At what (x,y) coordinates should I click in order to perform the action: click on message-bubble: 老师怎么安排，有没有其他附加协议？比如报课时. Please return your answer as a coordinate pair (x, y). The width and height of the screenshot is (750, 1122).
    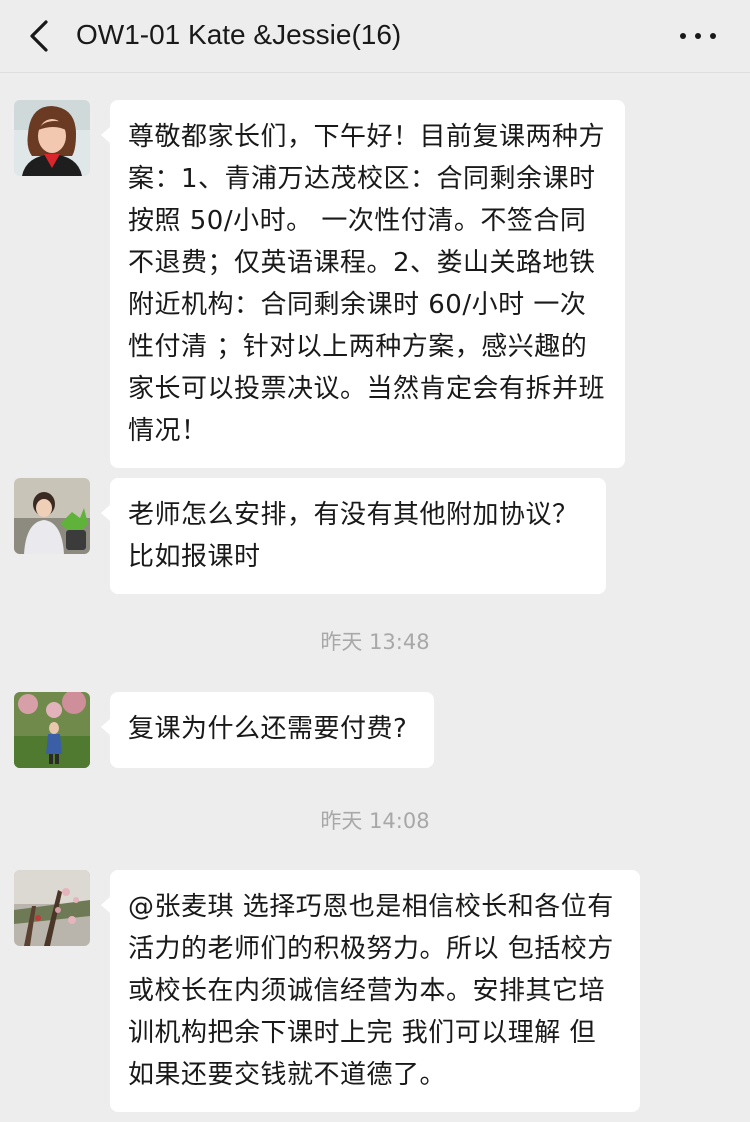
    Looking at the image, I should click on (353, 536).